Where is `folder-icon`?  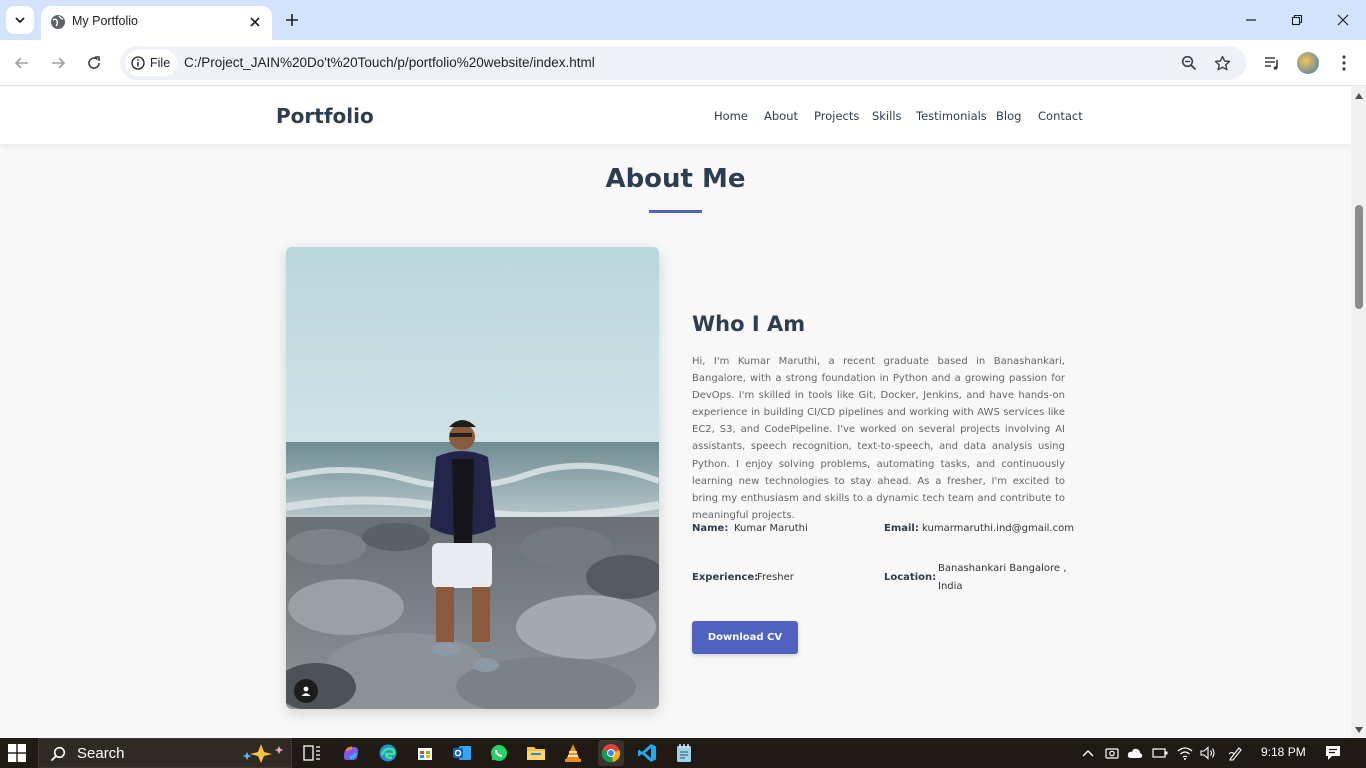
folder-icon is located at coordinates (536, 753).